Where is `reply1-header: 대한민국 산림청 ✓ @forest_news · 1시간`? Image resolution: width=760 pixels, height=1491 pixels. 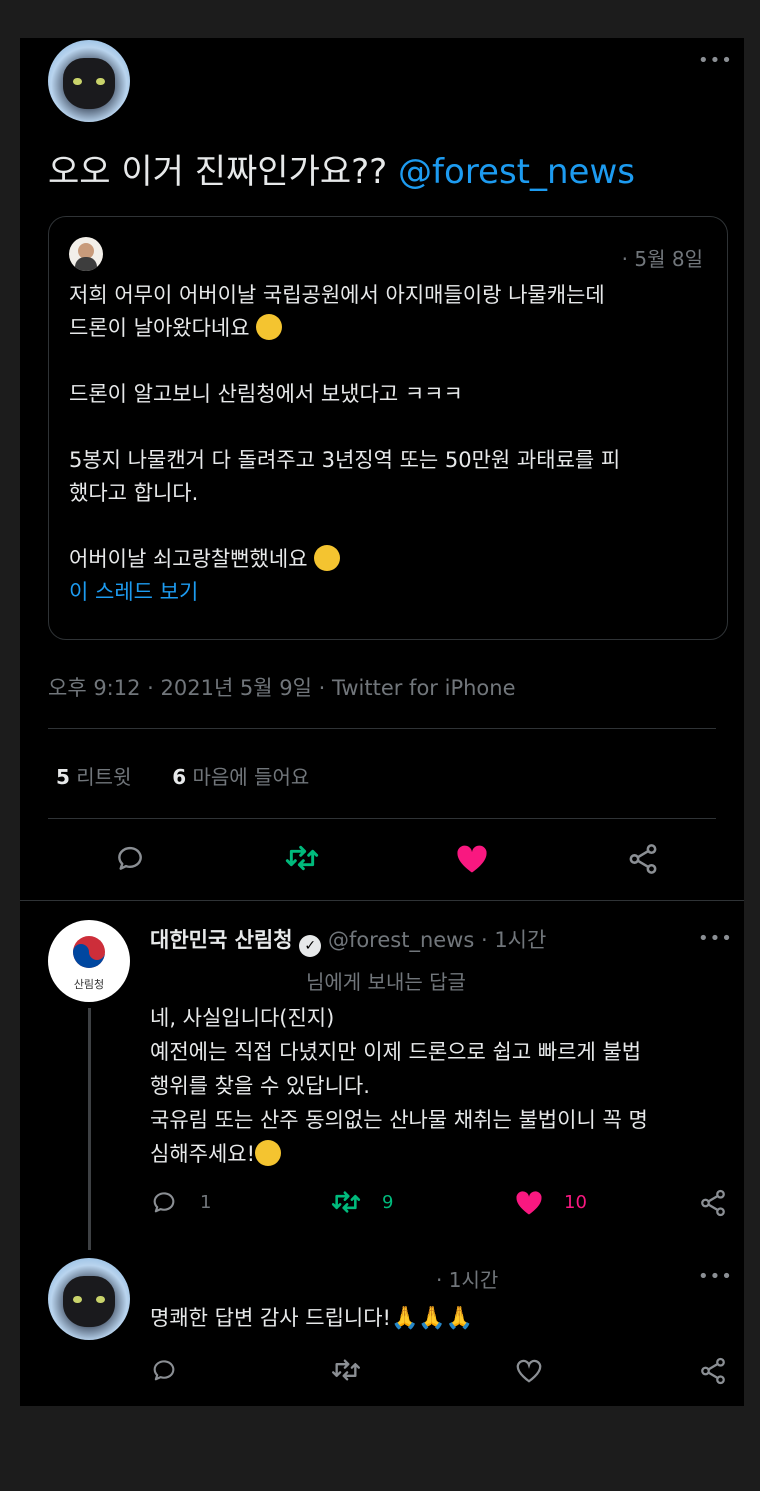
reply1-header: 대한민국 산림청 ✓ @forest_news · 1시간 is located at coordinates (348, 940).